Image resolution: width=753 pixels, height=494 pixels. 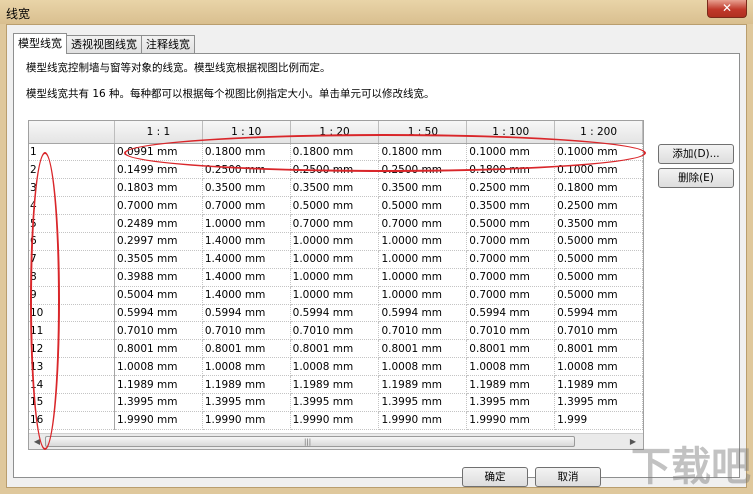 What do you see at coordinates (158, 152) in the screenshot?
I see `lineweight-cell: 0.0991 mm` at bounding box center [158, 152].